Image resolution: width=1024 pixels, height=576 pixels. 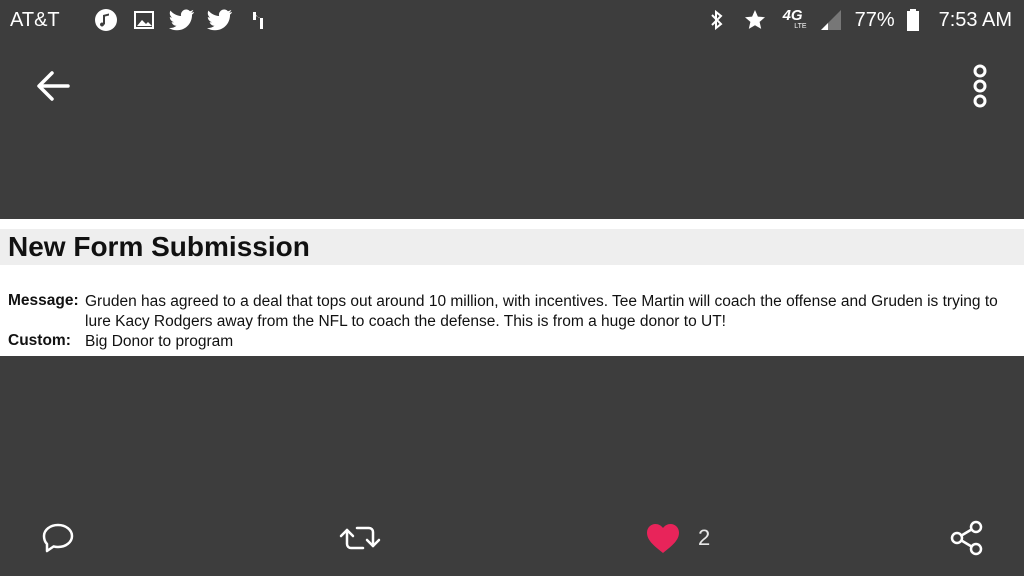 What do you see at coordinates (144, 20) in the screenshot?
I see `image-icon` at bounding box center [144, 20].